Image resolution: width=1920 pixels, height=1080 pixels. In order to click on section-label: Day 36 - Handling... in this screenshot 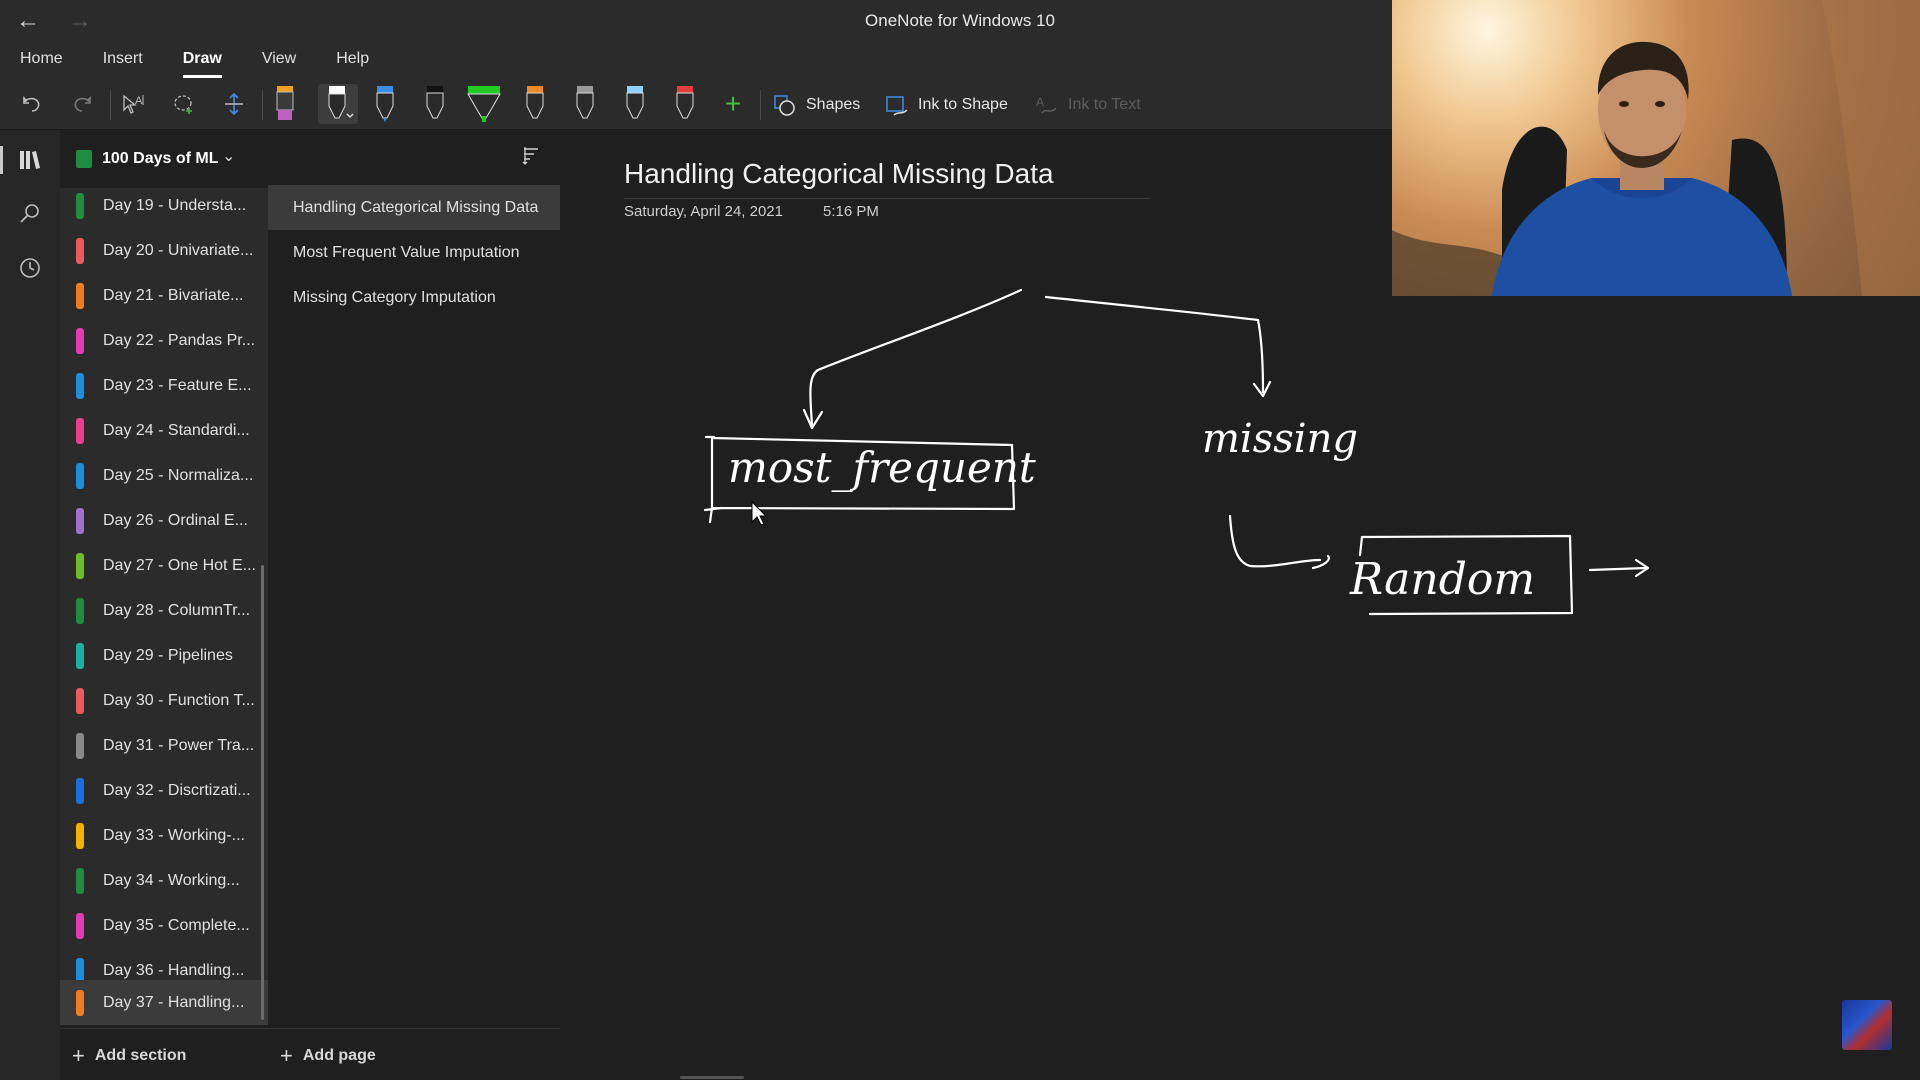, I will do `click(174, 970)`.